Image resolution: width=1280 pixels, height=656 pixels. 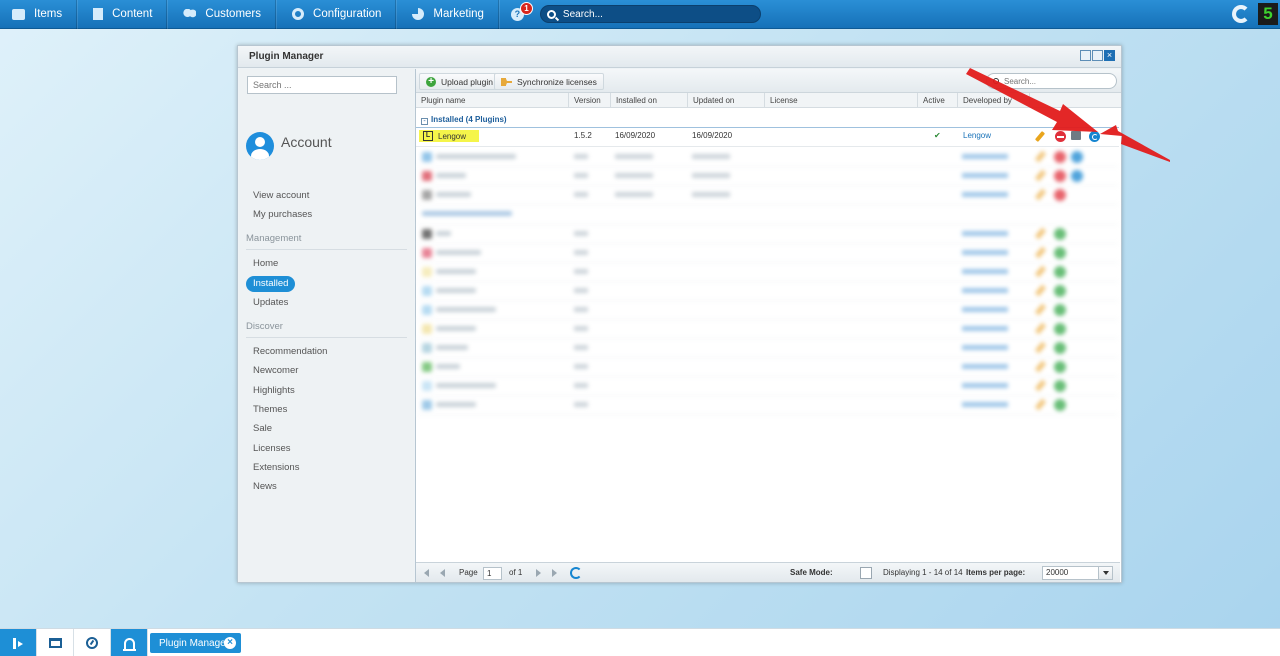 I want to click on col-version: Version, so click(x=590, y=100).